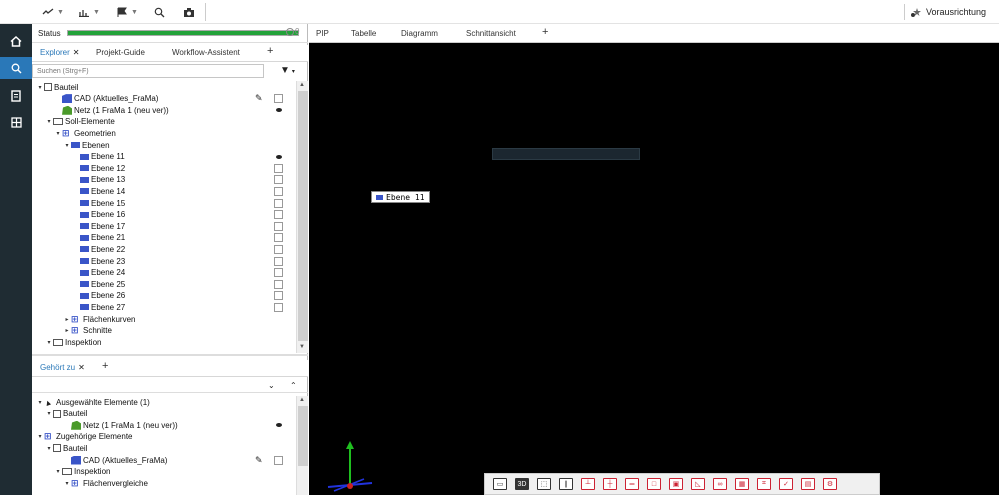 This screenshot has width=999, height=495. I want to click on lower-scrollbar: ▲, so click(302, 445).